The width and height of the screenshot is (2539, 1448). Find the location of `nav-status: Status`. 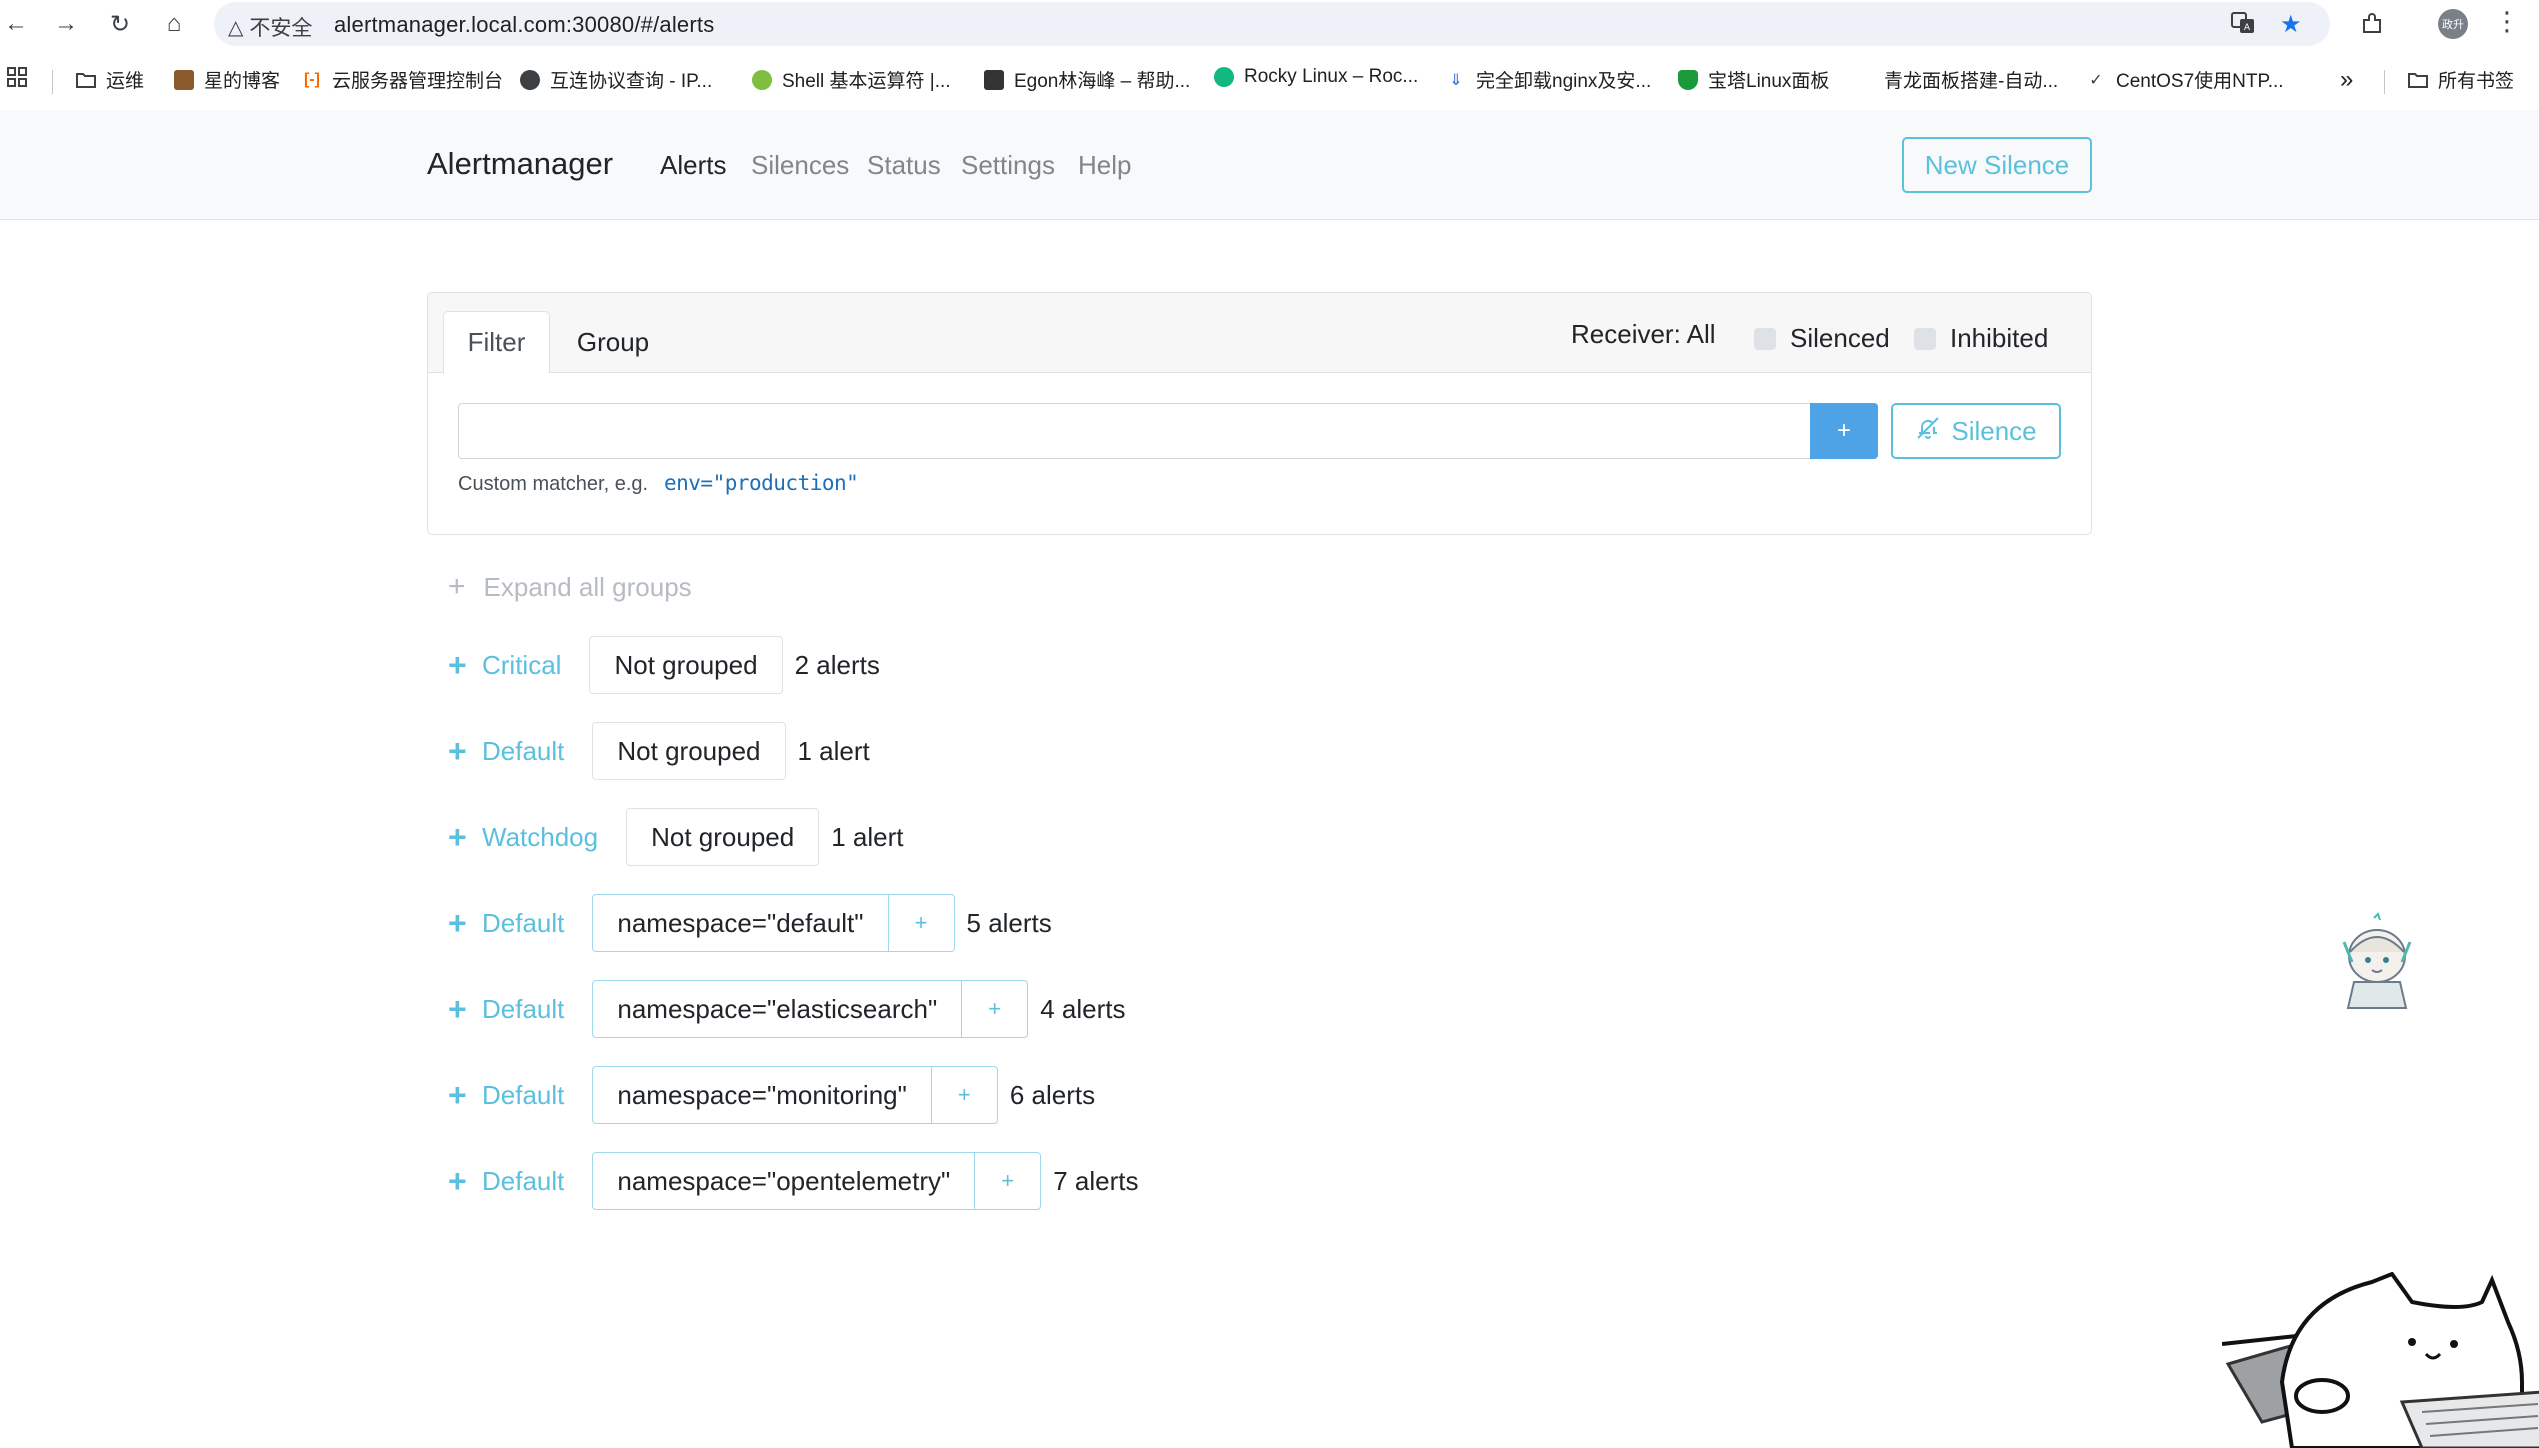

nav-status: Status is located at coordinates (904, 165).